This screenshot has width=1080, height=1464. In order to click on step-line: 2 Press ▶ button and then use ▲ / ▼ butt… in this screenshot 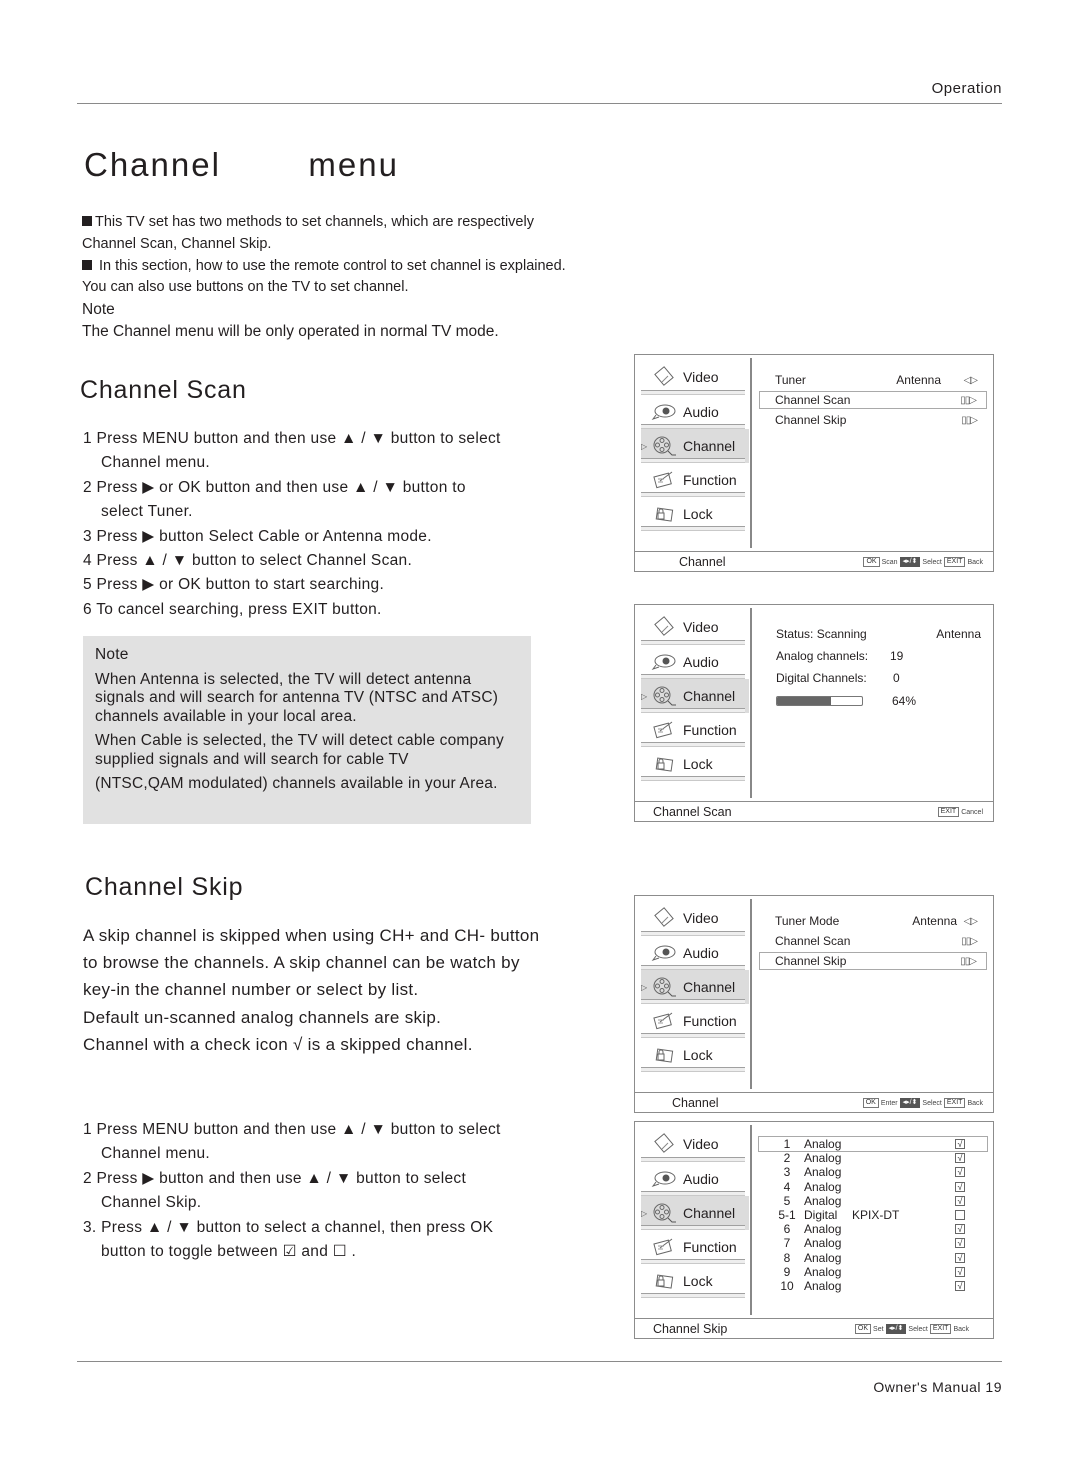, I will do `click(275, 1178)`.